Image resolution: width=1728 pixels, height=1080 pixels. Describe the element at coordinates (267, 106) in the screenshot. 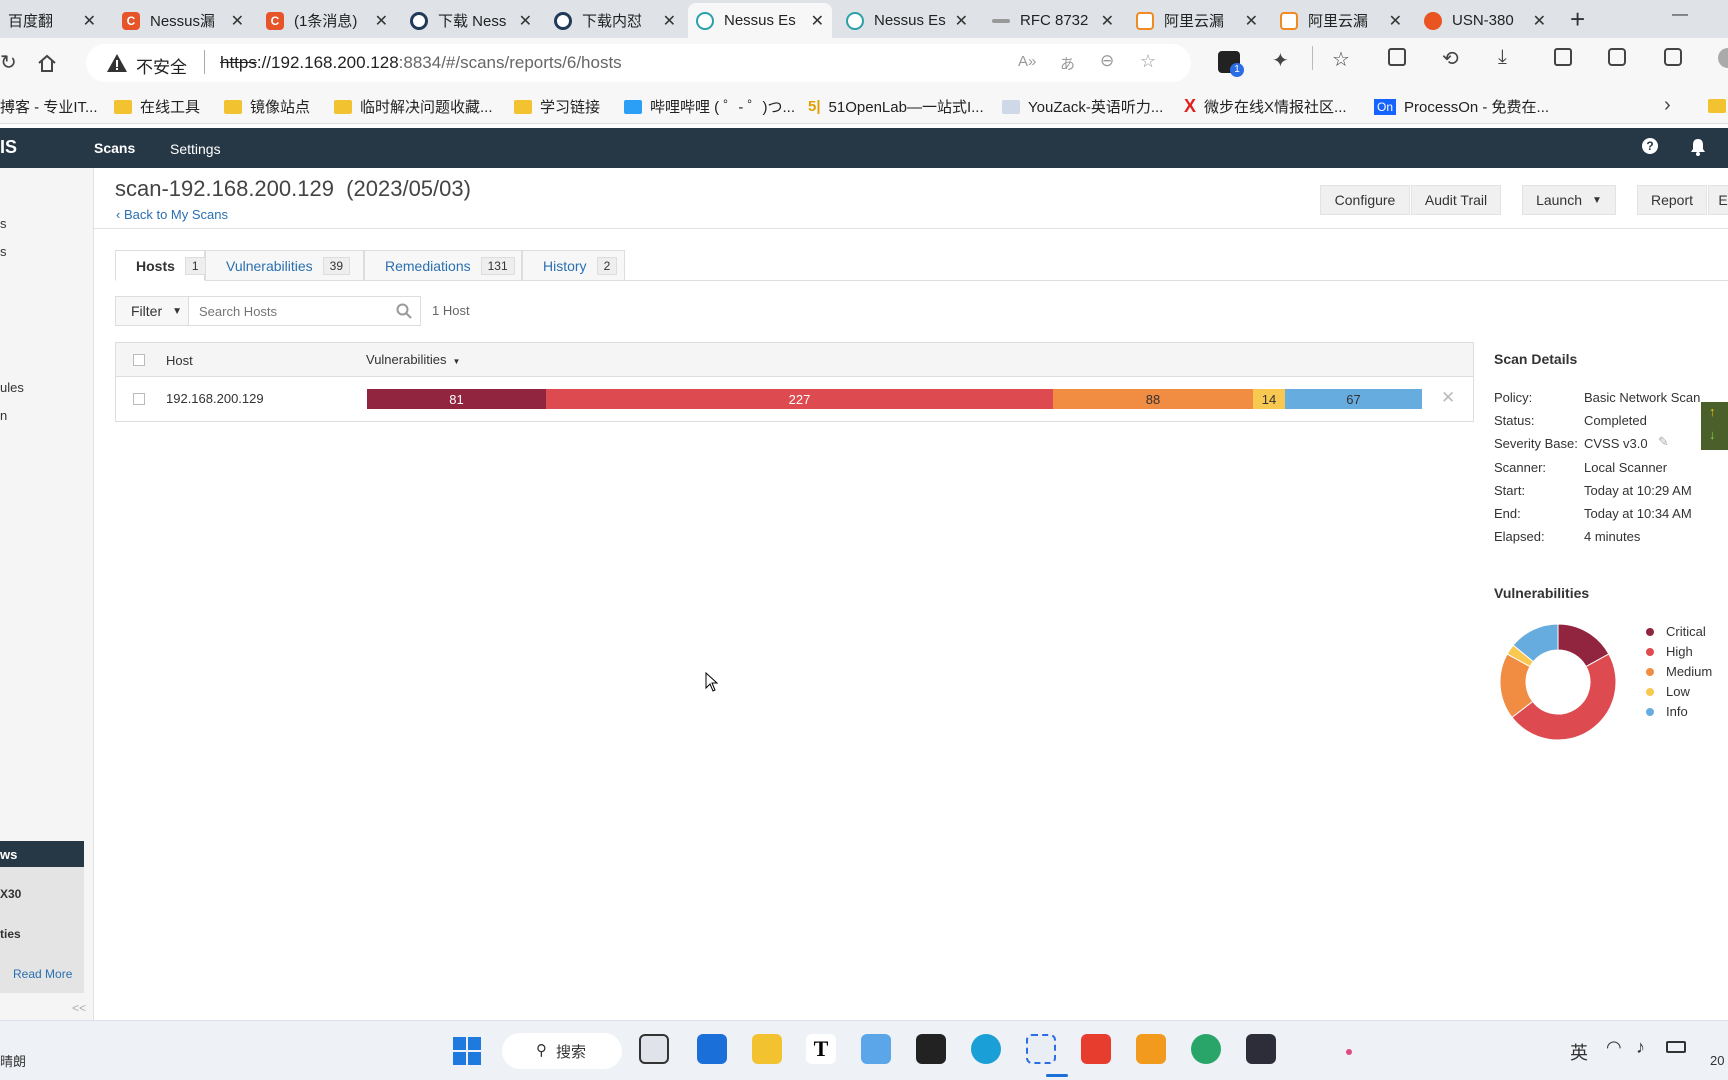

I see `bookmark-folder: 镜像站点` at that location.